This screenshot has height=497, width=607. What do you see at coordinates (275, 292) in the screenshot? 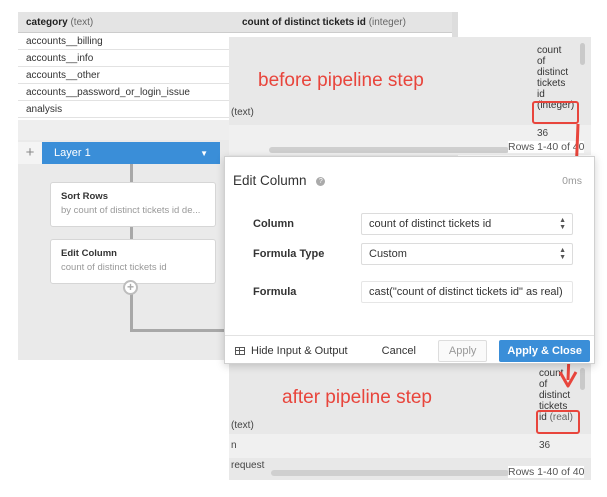
I see `field-label: Formula` at bounding box center [275, 292].